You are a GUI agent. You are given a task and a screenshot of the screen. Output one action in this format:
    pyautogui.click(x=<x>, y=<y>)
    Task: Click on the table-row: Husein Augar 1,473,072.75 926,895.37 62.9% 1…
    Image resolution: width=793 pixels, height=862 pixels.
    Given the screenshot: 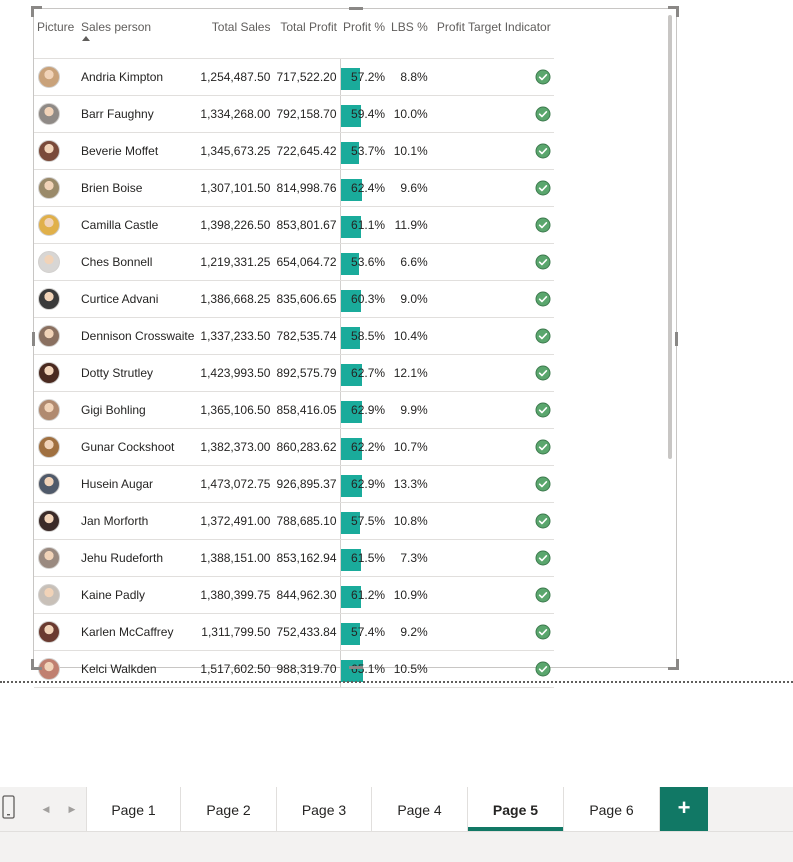 What is the action you would take?
    pyautogui.click(x=294, y=484)
    